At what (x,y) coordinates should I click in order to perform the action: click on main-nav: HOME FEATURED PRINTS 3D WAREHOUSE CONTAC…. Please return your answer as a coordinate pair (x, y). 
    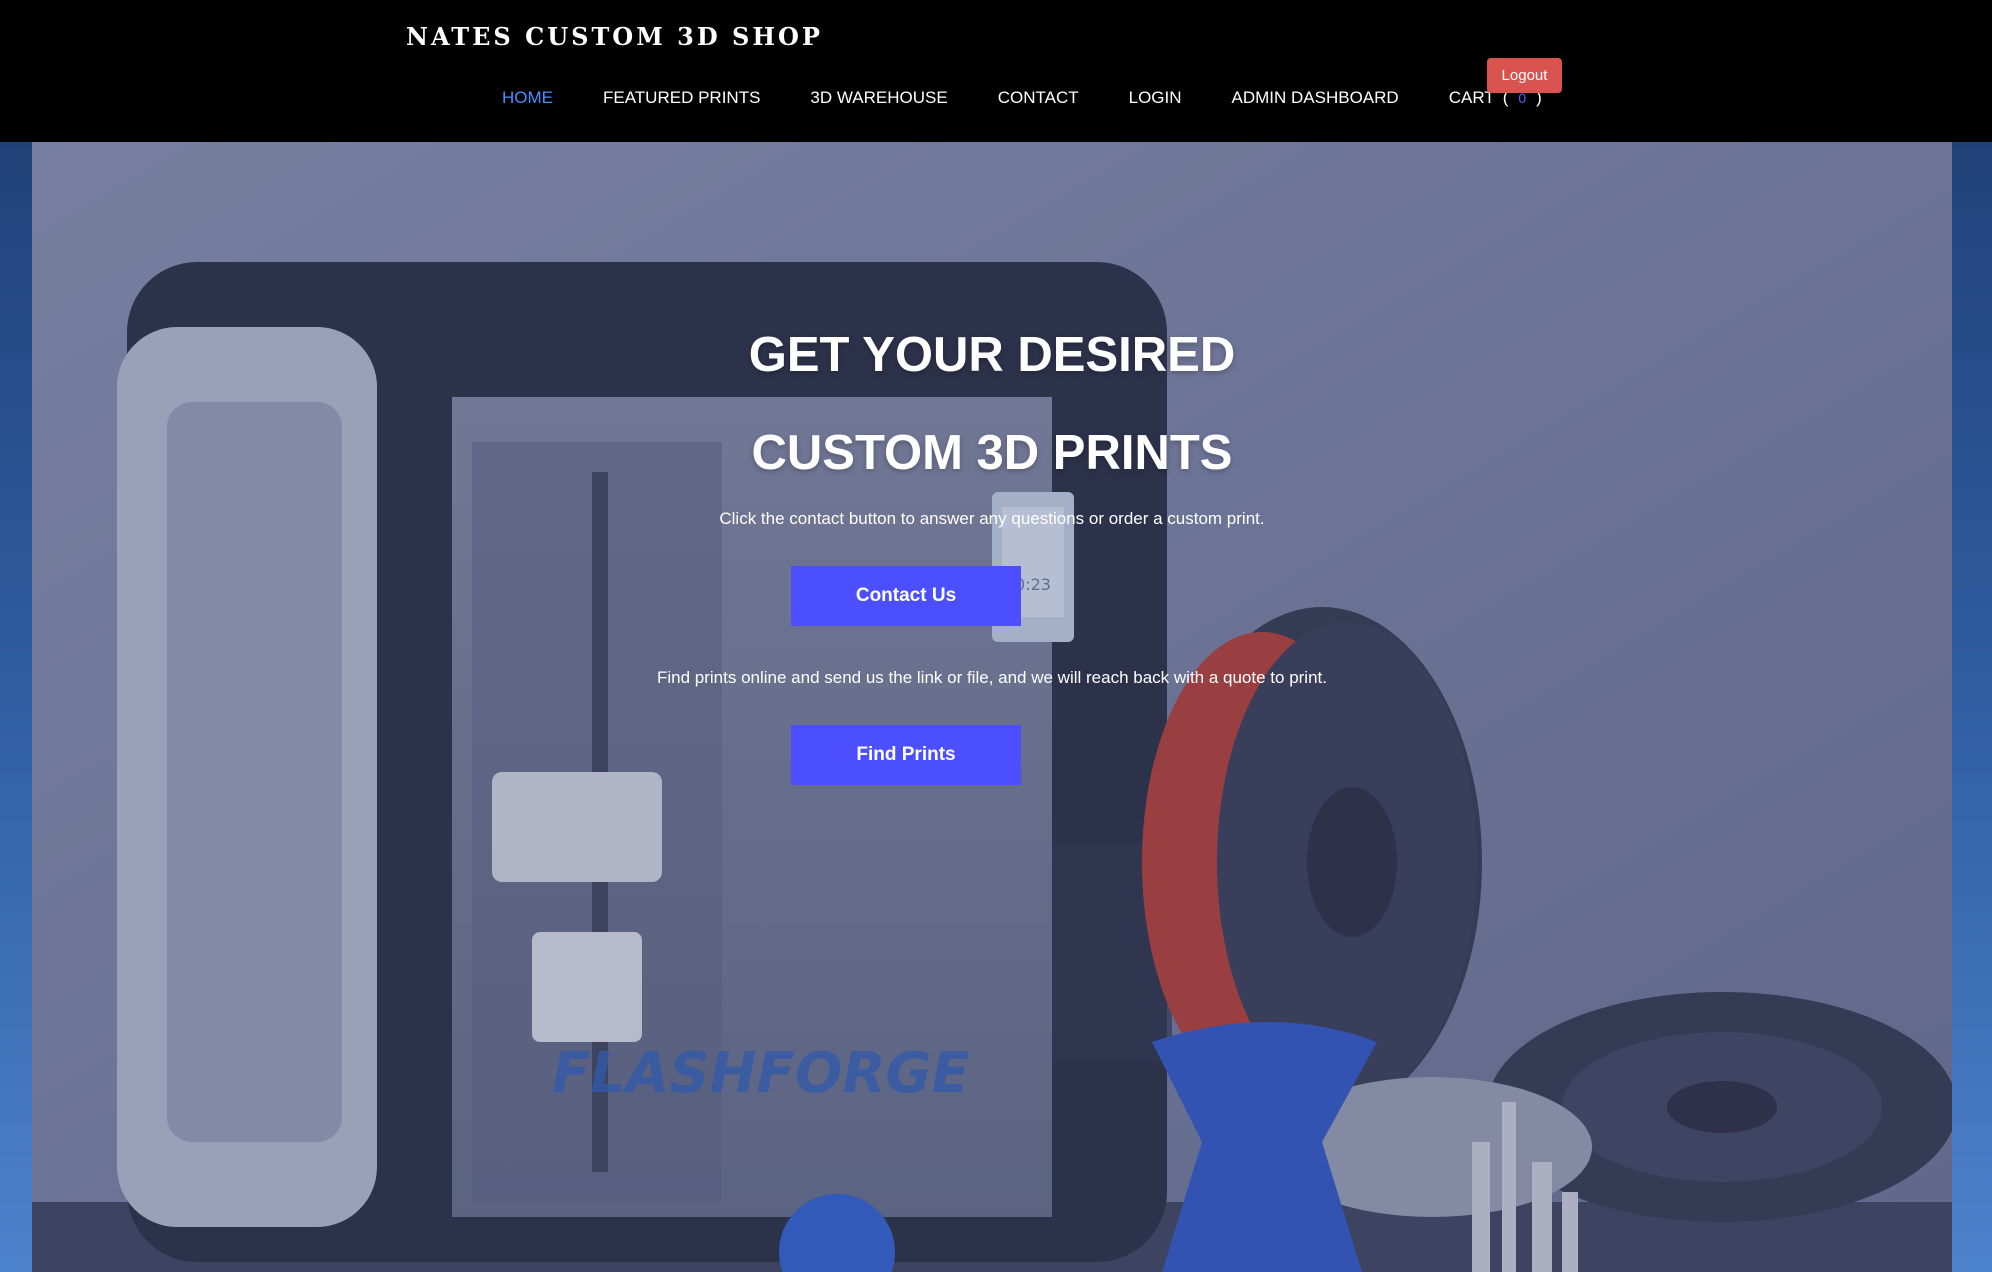
    Looking at the image, I should click on (1035, 98).